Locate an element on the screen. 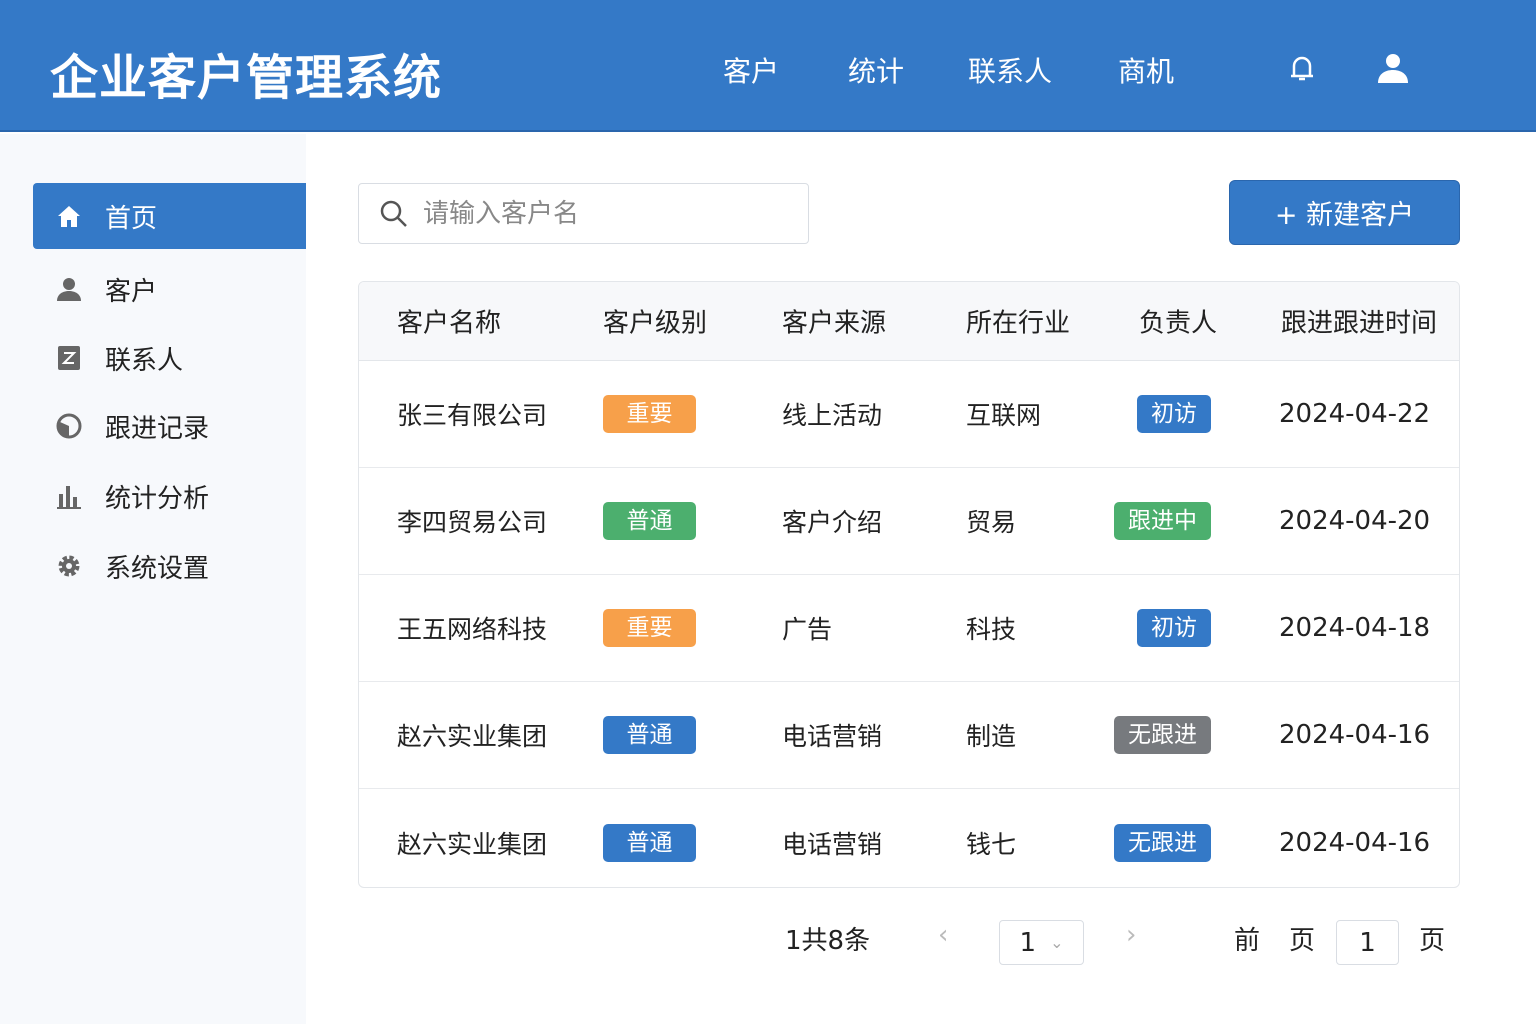 The image size is (1536, 1024). table-row: 赵六实业集团 普通 电话营销 制造 无跟进 2024-04-16 is located at coordinates (909, 735).